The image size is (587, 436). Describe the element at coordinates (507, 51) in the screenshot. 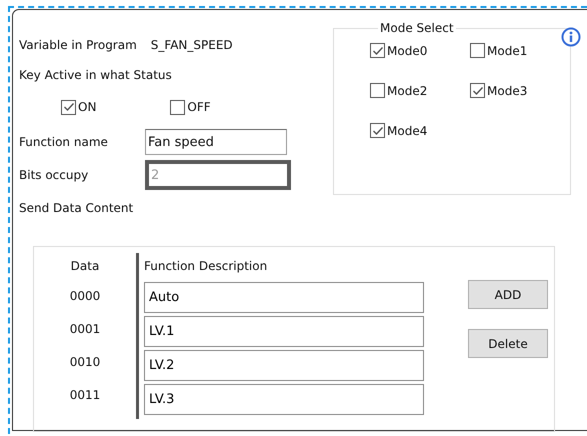

I see `checkbox-label: Mode1` at that location.